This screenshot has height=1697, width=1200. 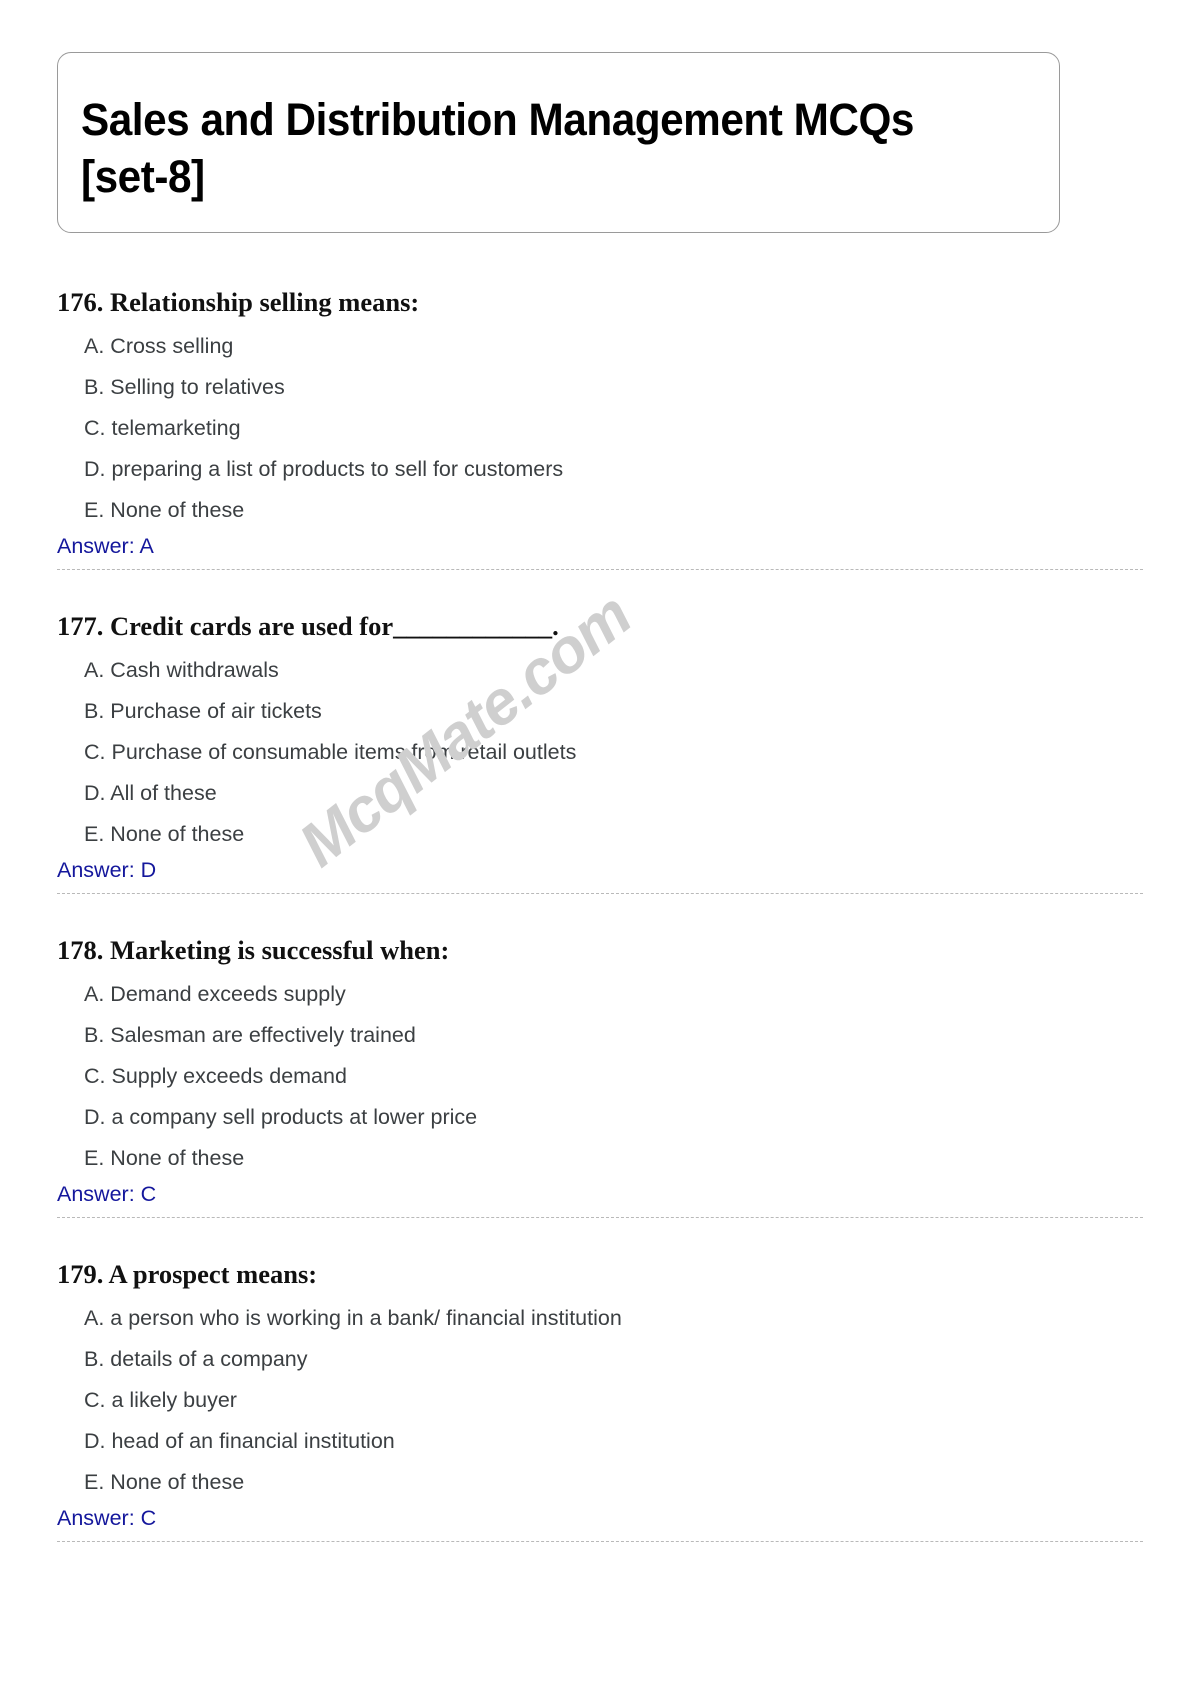 I want to click on option-item: A. Cross selling, so click(x=642, y=337).